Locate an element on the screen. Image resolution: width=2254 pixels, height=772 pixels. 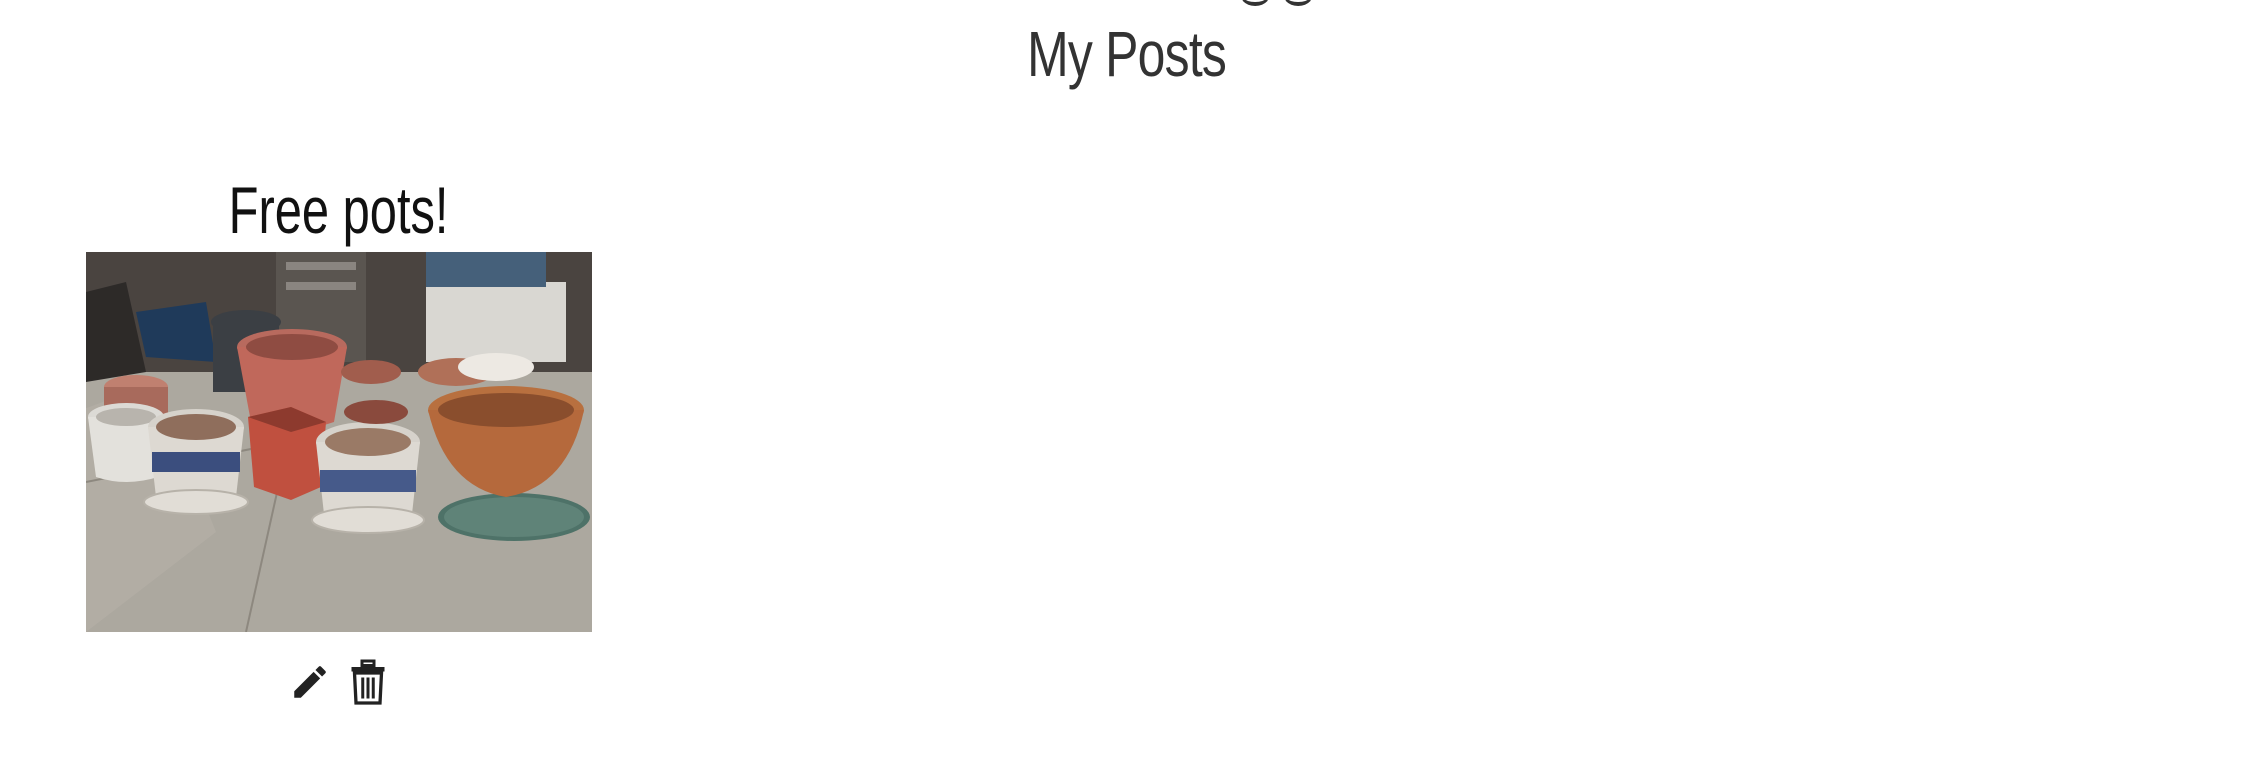
white-bin is located at coordinates (496, 322).